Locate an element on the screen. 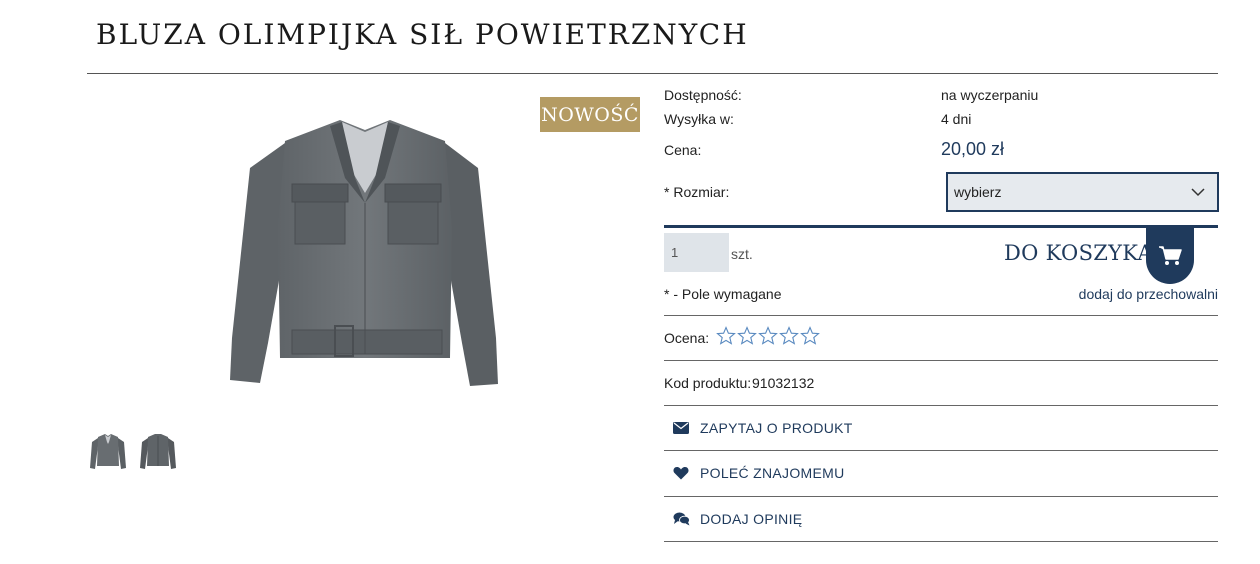  size-select: wybierz is located at coordinates (1082, 192).